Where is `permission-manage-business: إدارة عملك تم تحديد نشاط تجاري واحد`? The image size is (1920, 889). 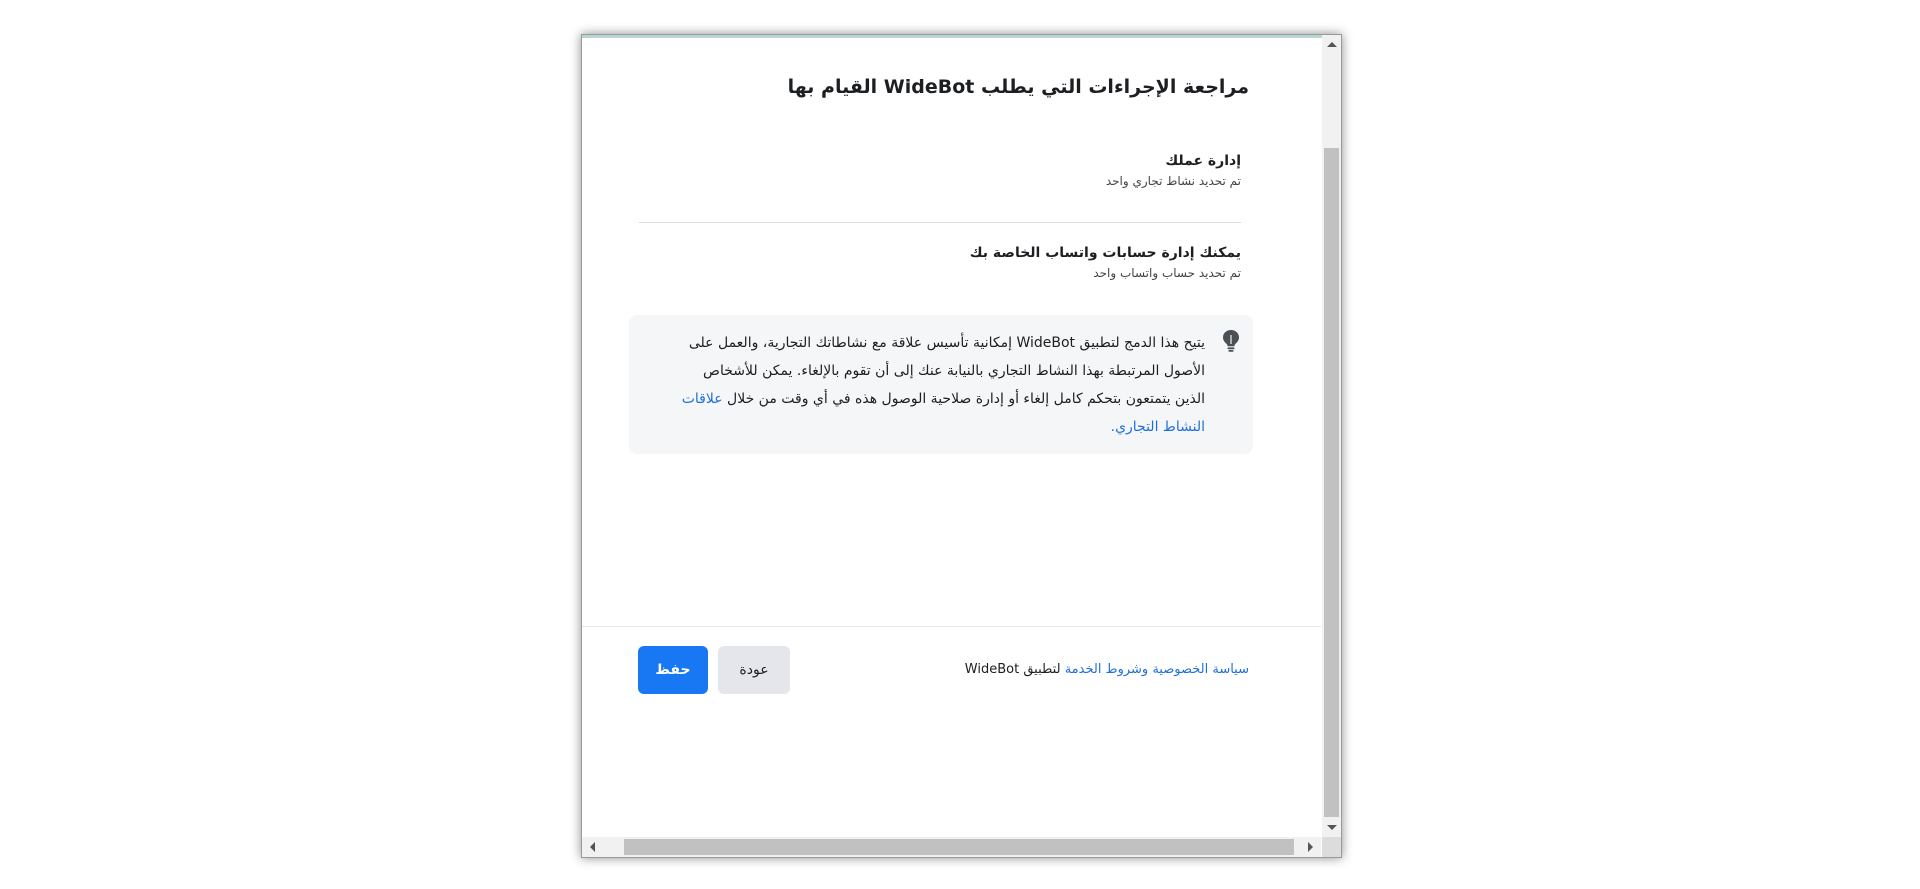 permission-manage-business: إدارة عملك تم تحديد نشاط تجاري واحد is located at coordinates (941, 170).